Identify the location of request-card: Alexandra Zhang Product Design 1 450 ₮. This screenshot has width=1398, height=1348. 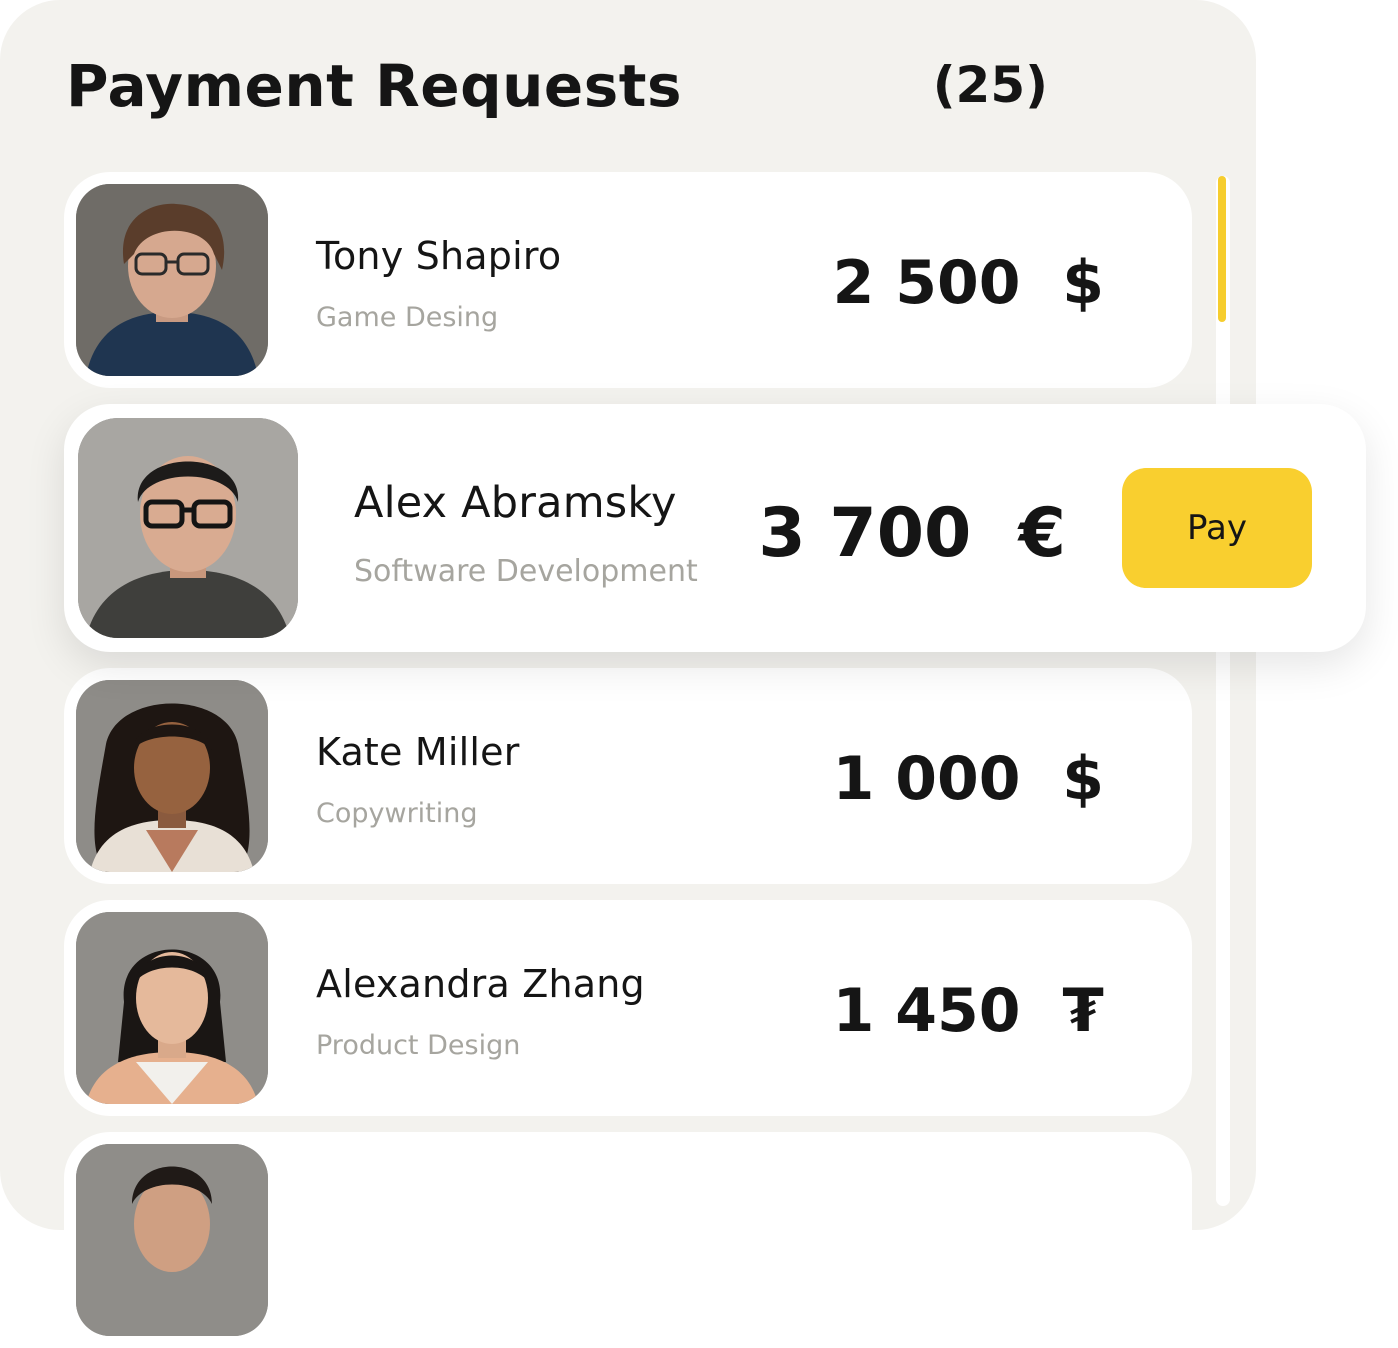
(628, 1008).